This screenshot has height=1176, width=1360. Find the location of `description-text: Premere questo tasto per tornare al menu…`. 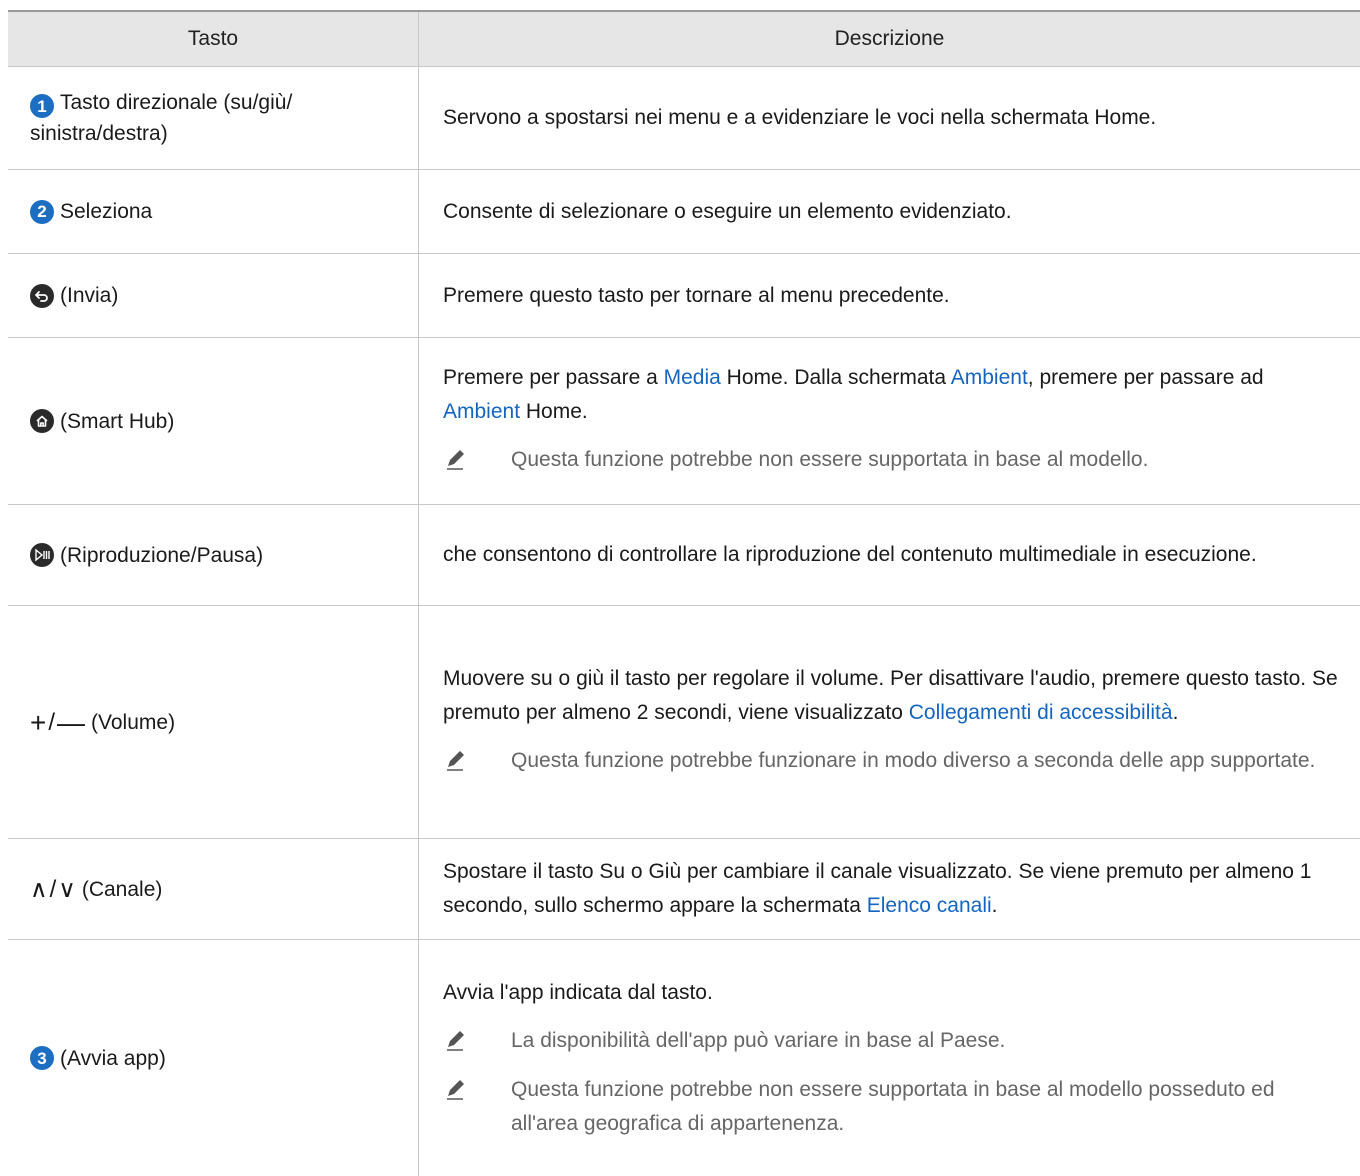

description-text: Premere questo tasto per tornare al menu… is located at coordinates (696, 295).